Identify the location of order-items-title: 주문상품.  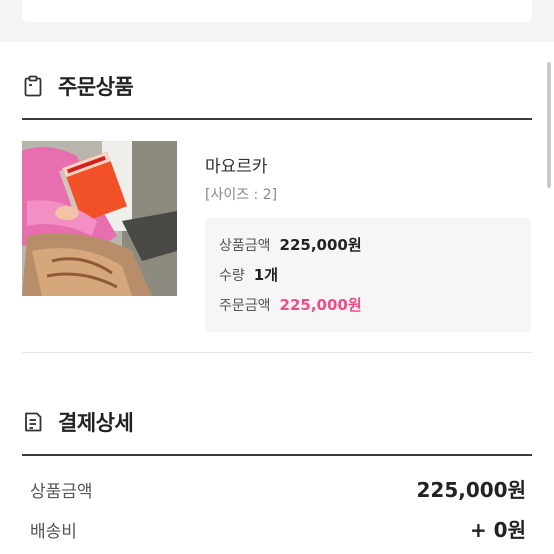
(96, 87).